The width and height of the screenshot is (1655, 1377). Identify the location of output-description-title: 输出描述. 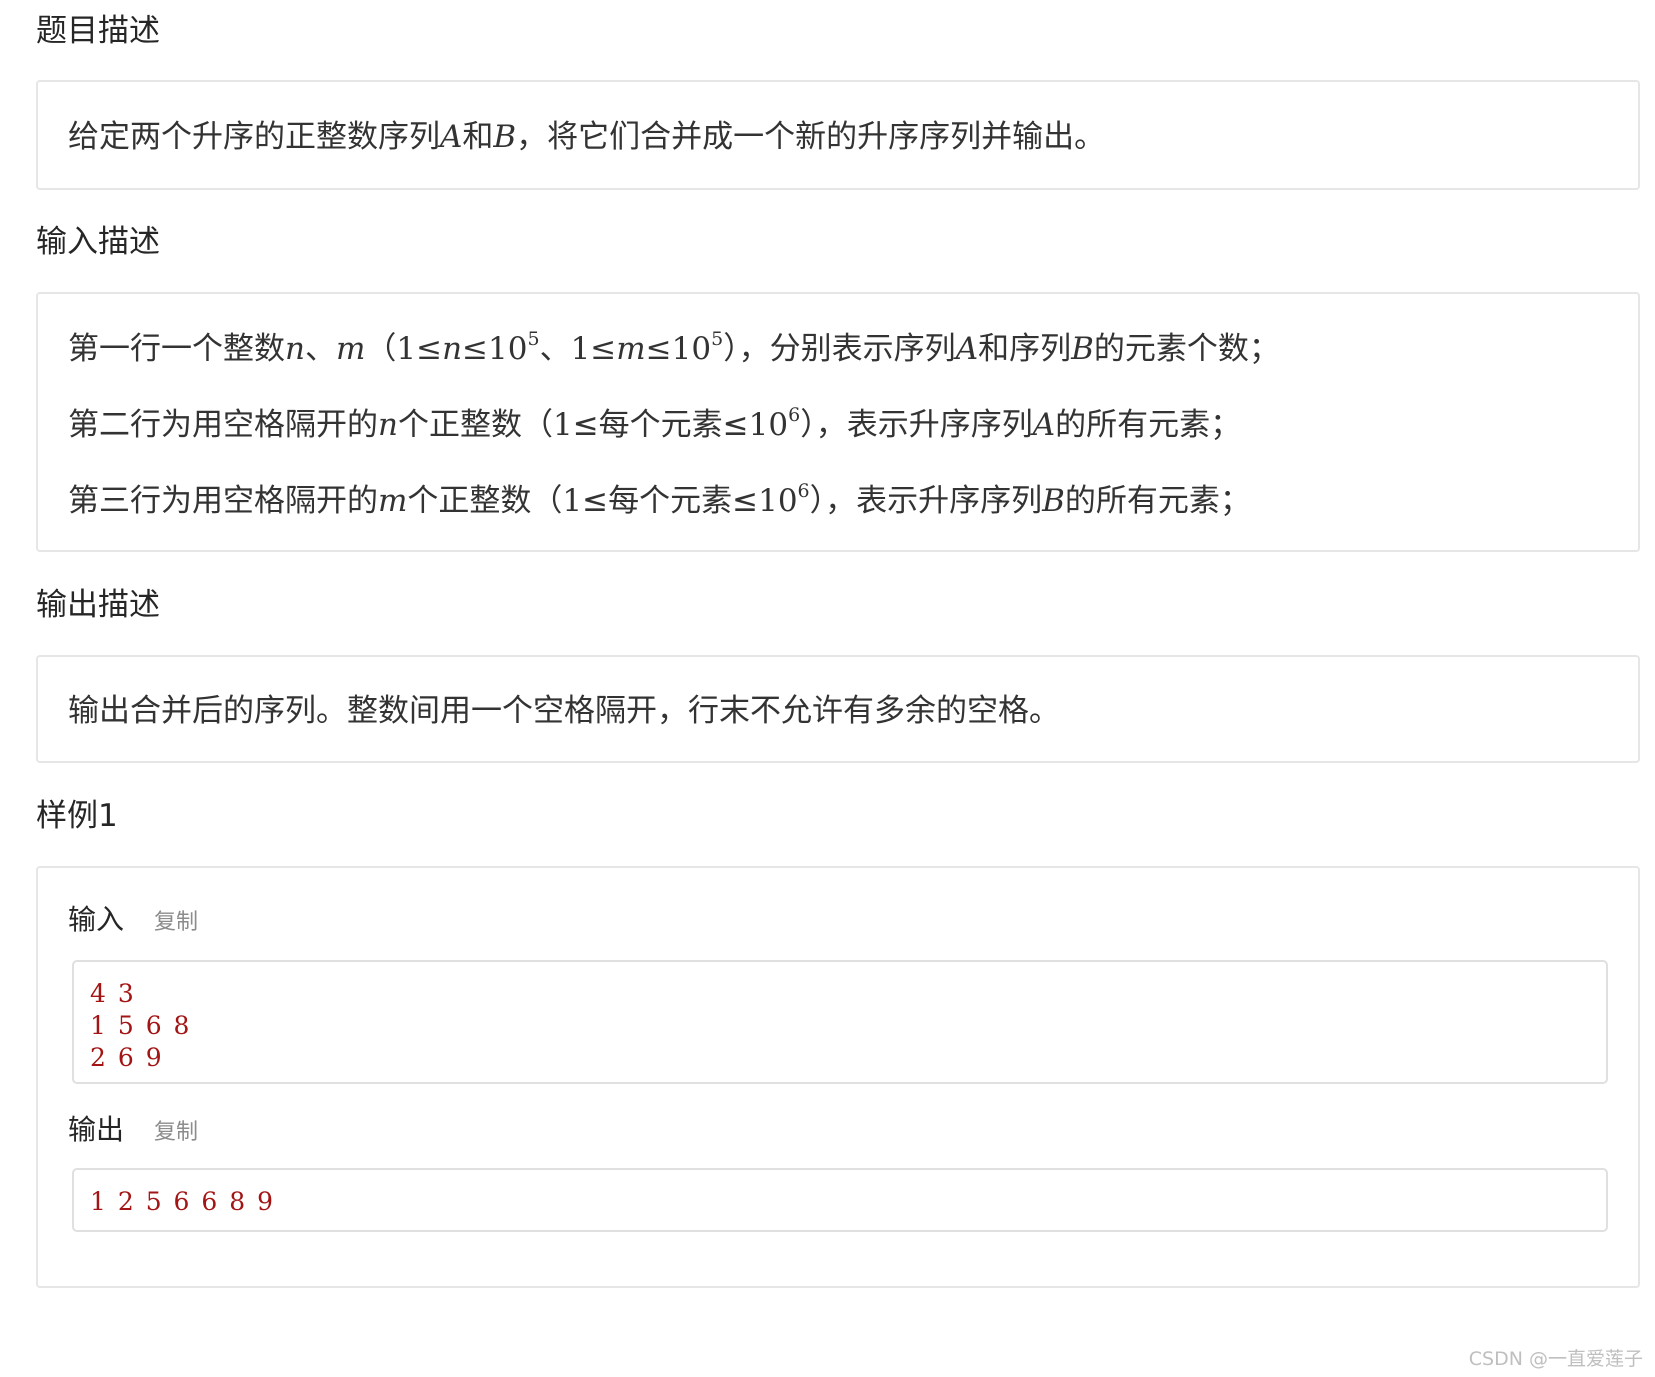
(98, 605).